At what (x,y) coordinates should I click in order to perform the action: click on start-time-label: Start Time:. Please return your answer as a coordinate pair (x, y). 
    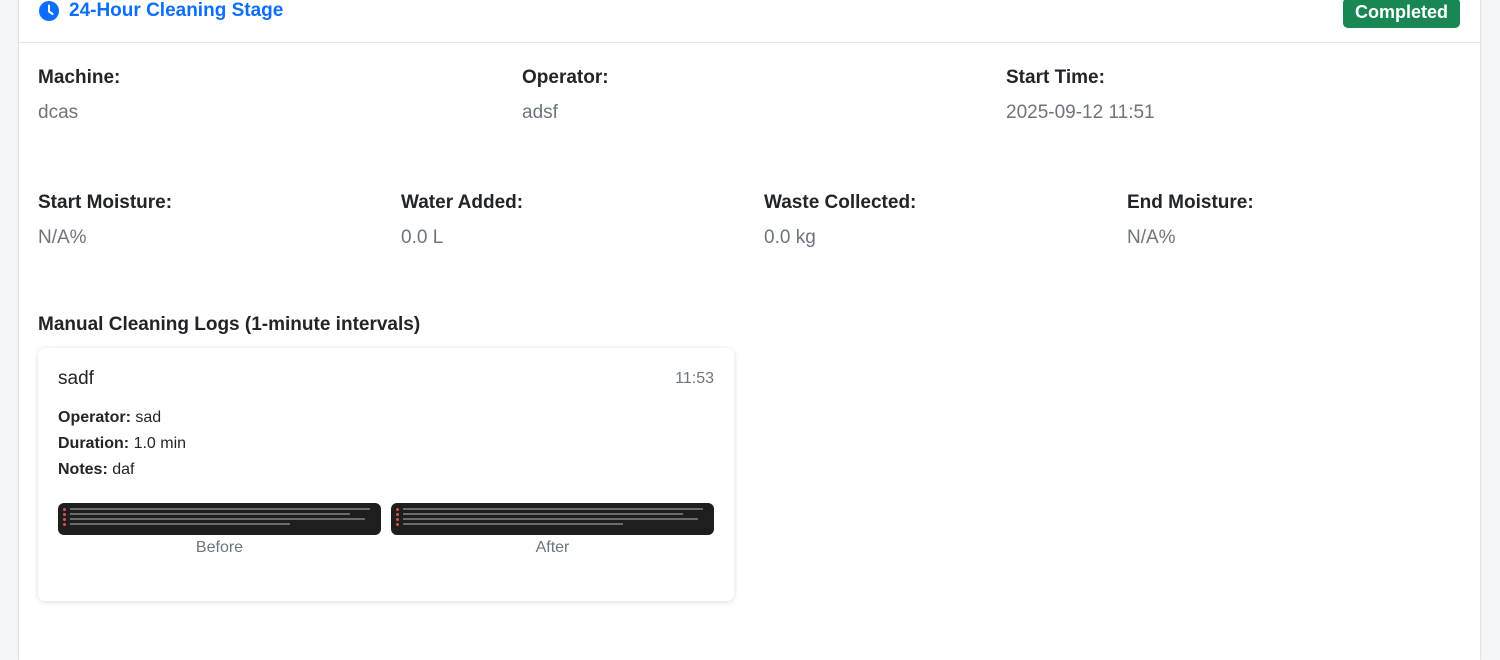
    Looking at the image, I should click on (1055, 77).